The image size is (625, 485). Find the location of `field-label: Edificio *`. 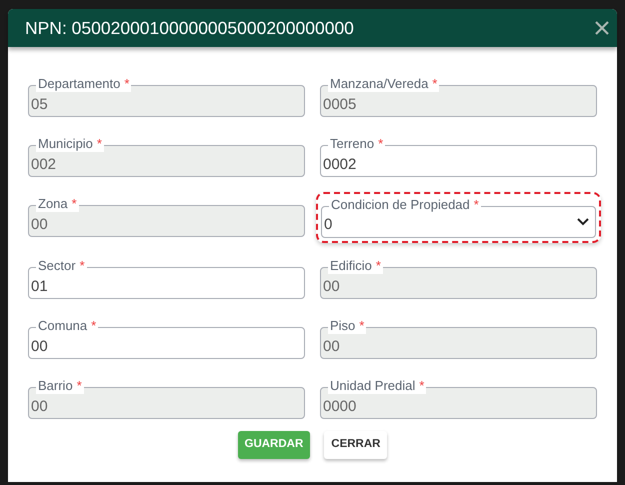

field-label: Edificio * is located at coordinates (355, 266).